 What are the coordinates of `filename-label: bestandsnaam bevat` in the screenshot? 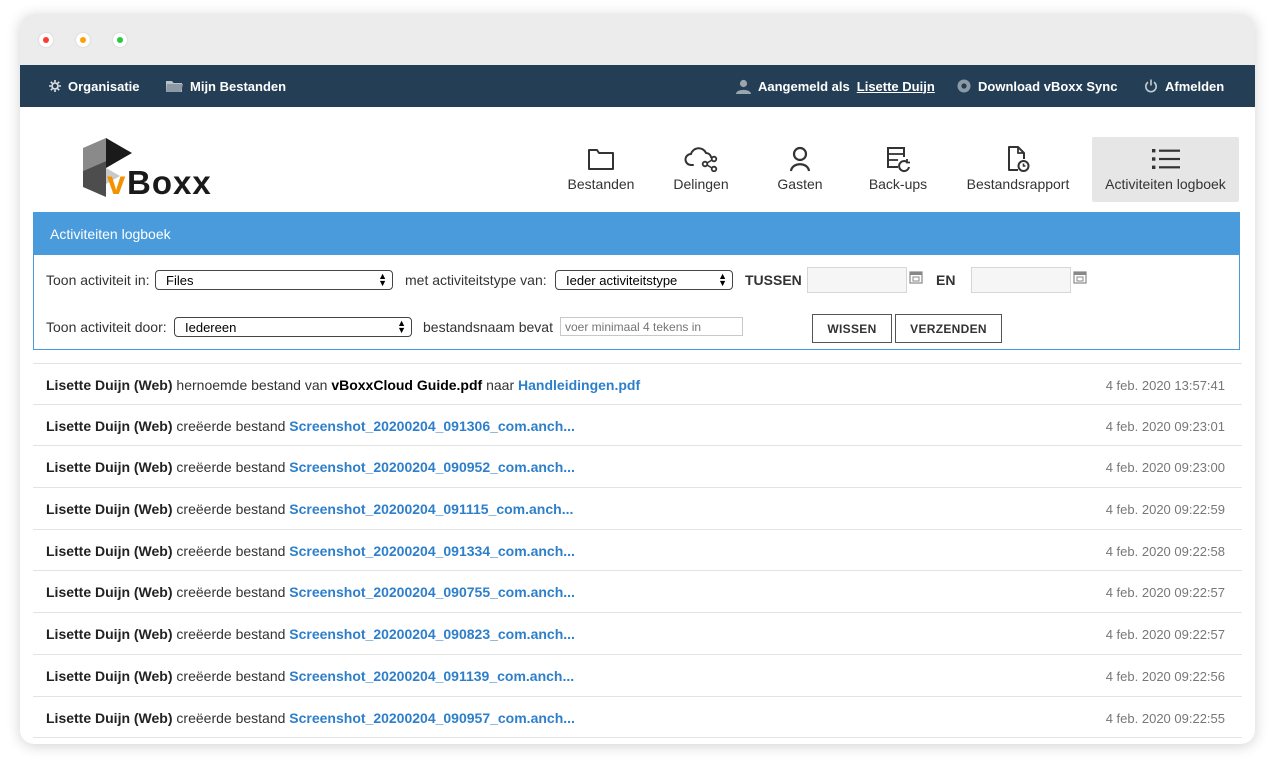 It's located at (488, 327).